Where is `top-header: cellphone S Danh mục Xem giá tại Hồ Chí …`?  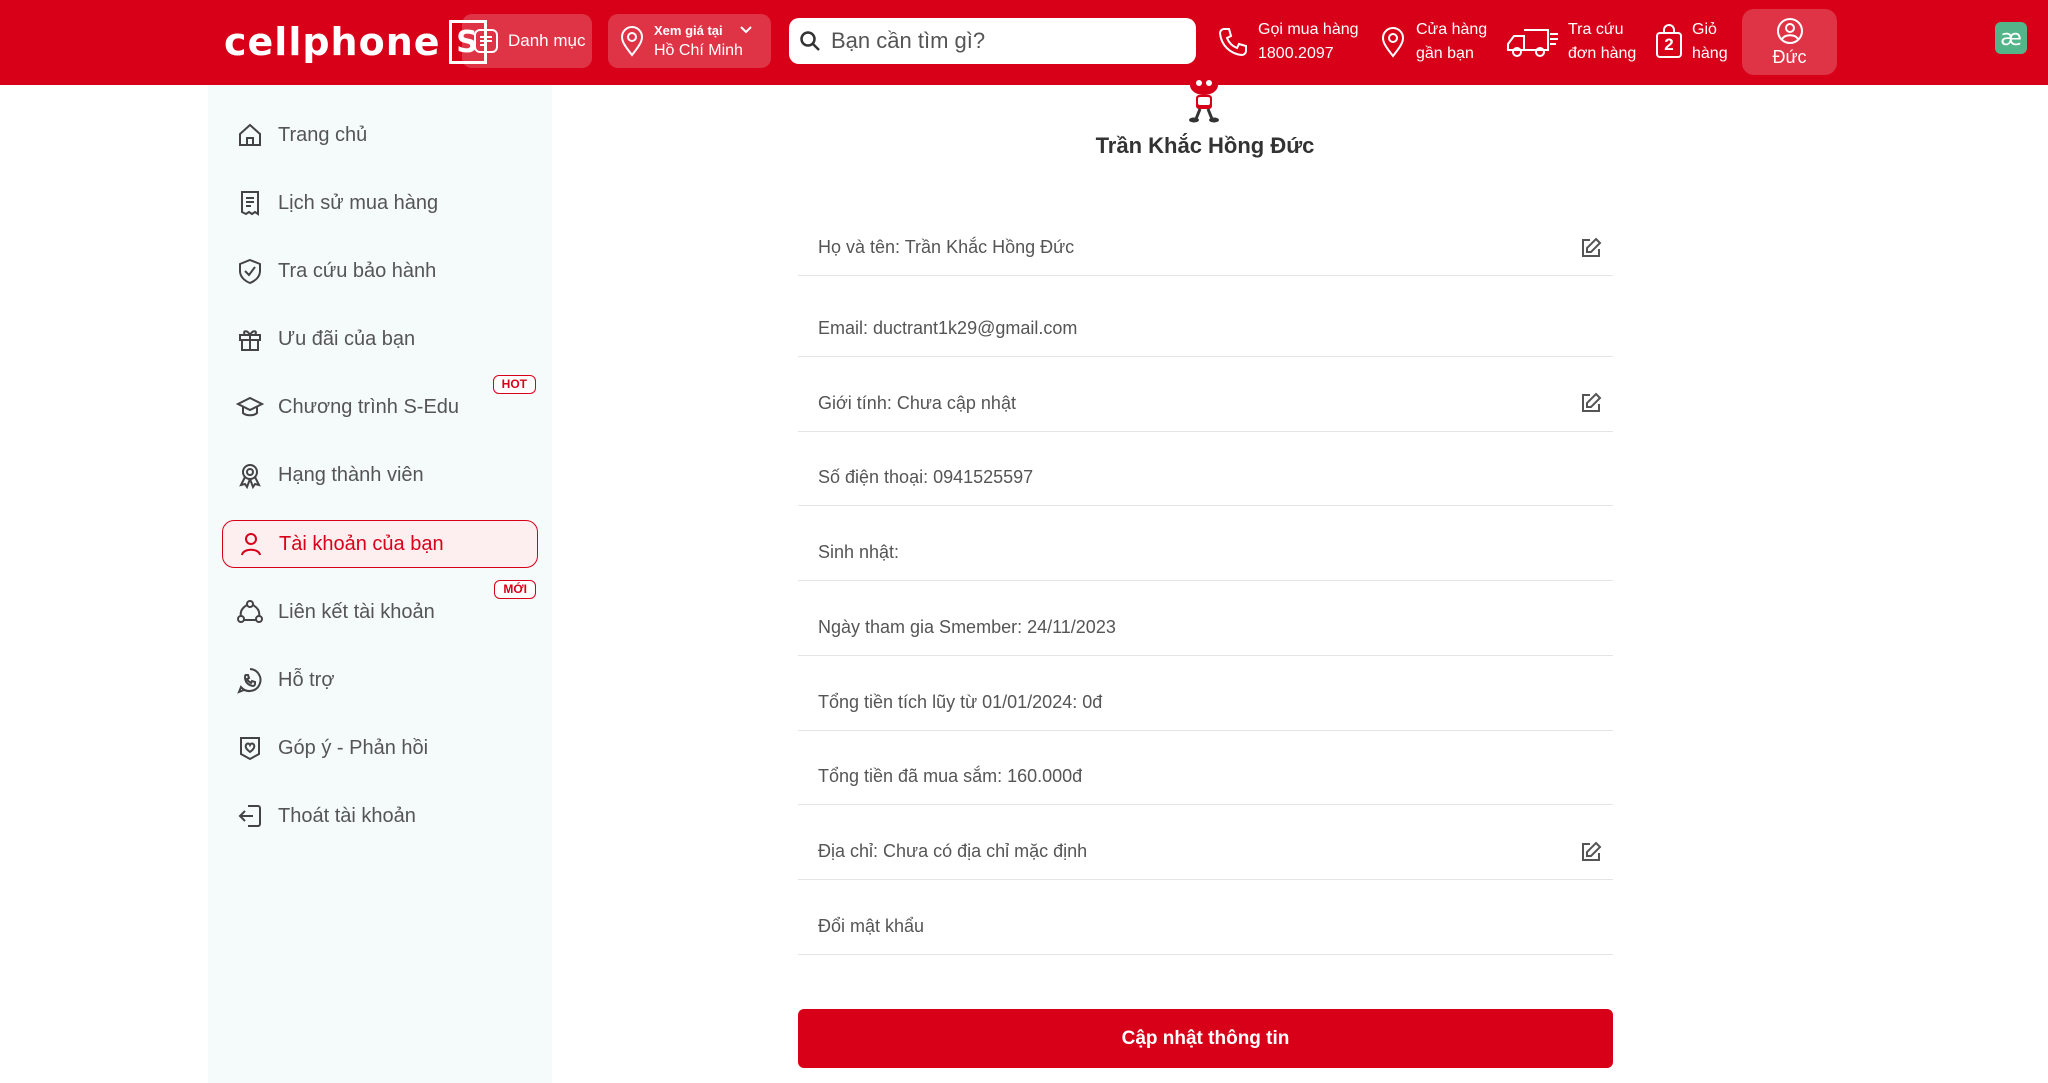
top-header: cellphone S Danh mục Xem giá tại Hồ Chí … is located at coordinates (1024, 42).